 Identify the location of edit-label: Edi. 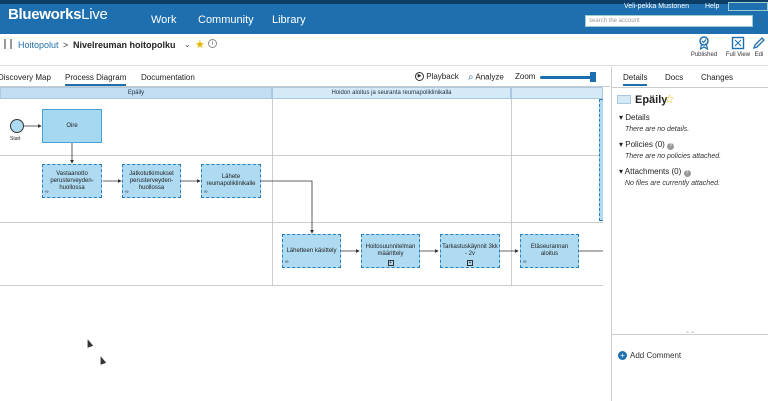
(759, 55).